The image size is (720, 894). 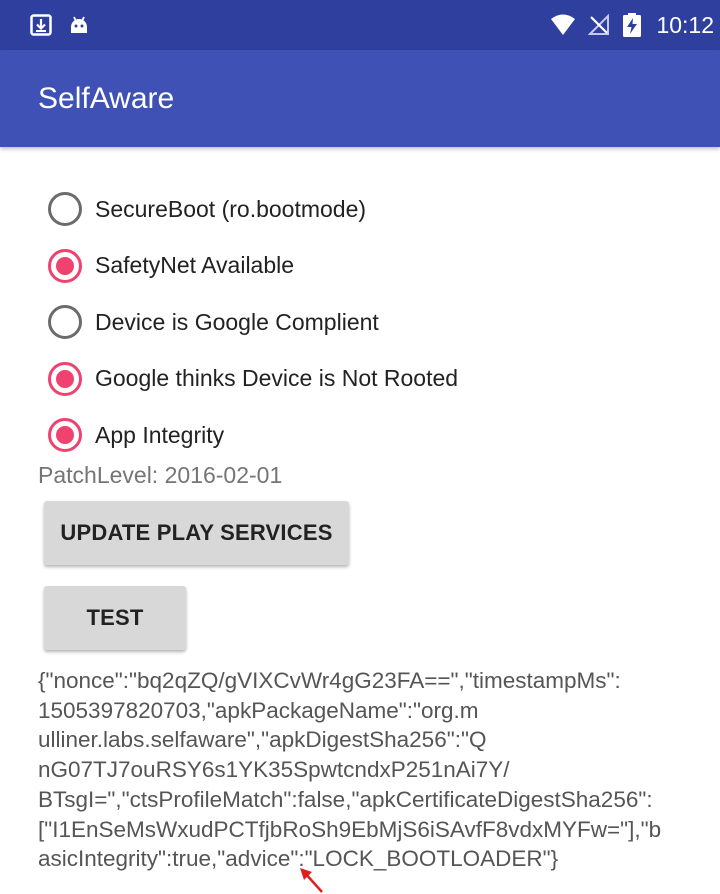 What do you see at coordinates (195, 265) in the screenshot?
I see `check-label: SafetyNet Available` at bounding box center [195, 265].